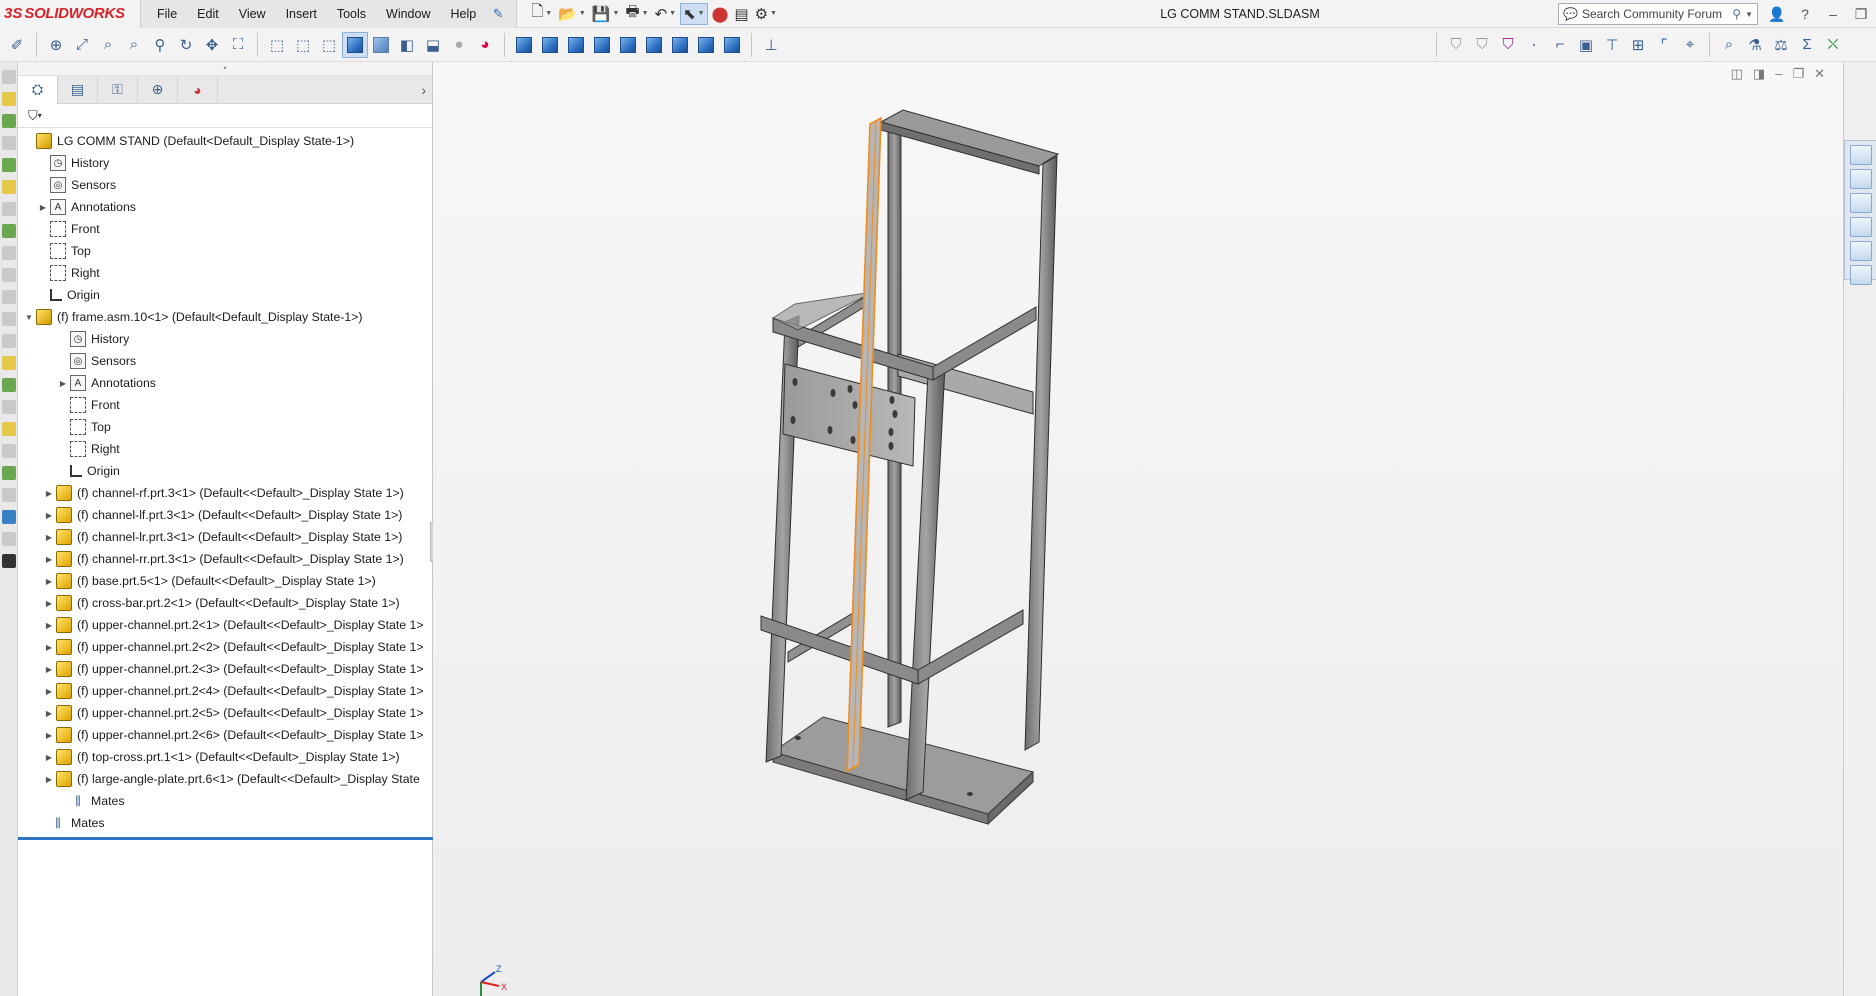  I want to click on base-plate, so click(903, 771).